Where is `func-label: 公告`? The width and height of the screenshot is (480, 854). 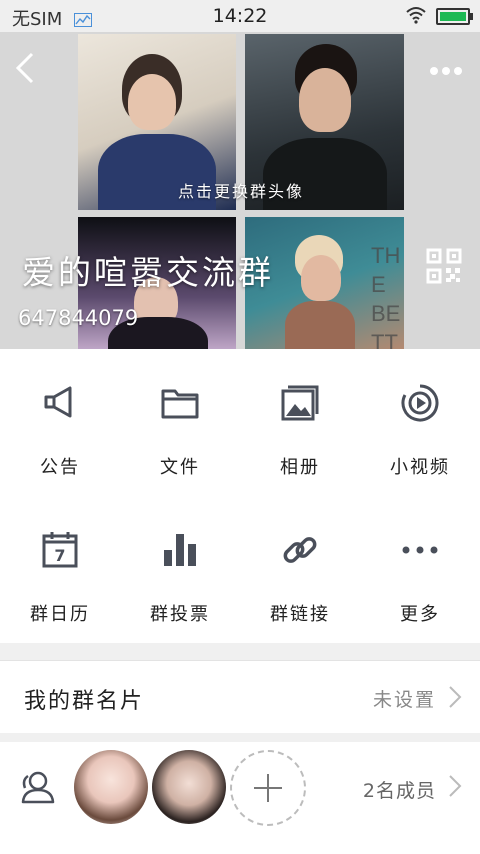 func-label: 公告 is located at coordinates (60, 467).